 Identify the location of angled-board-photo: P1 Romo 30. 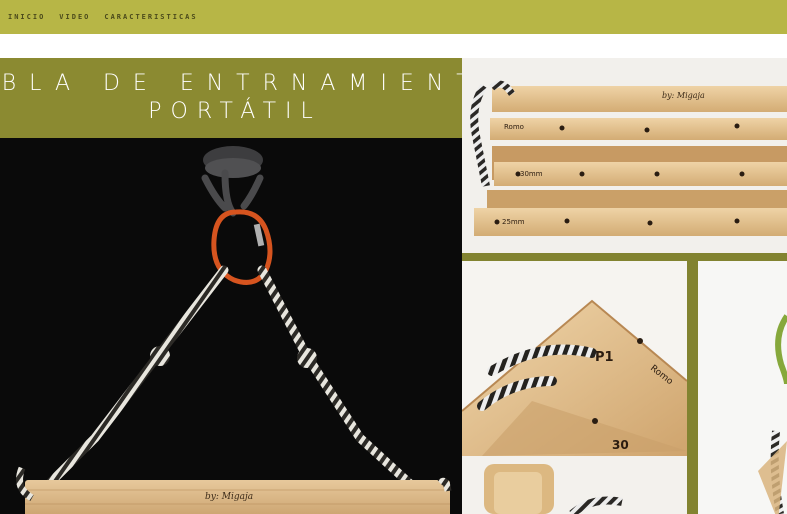
(574, 358).